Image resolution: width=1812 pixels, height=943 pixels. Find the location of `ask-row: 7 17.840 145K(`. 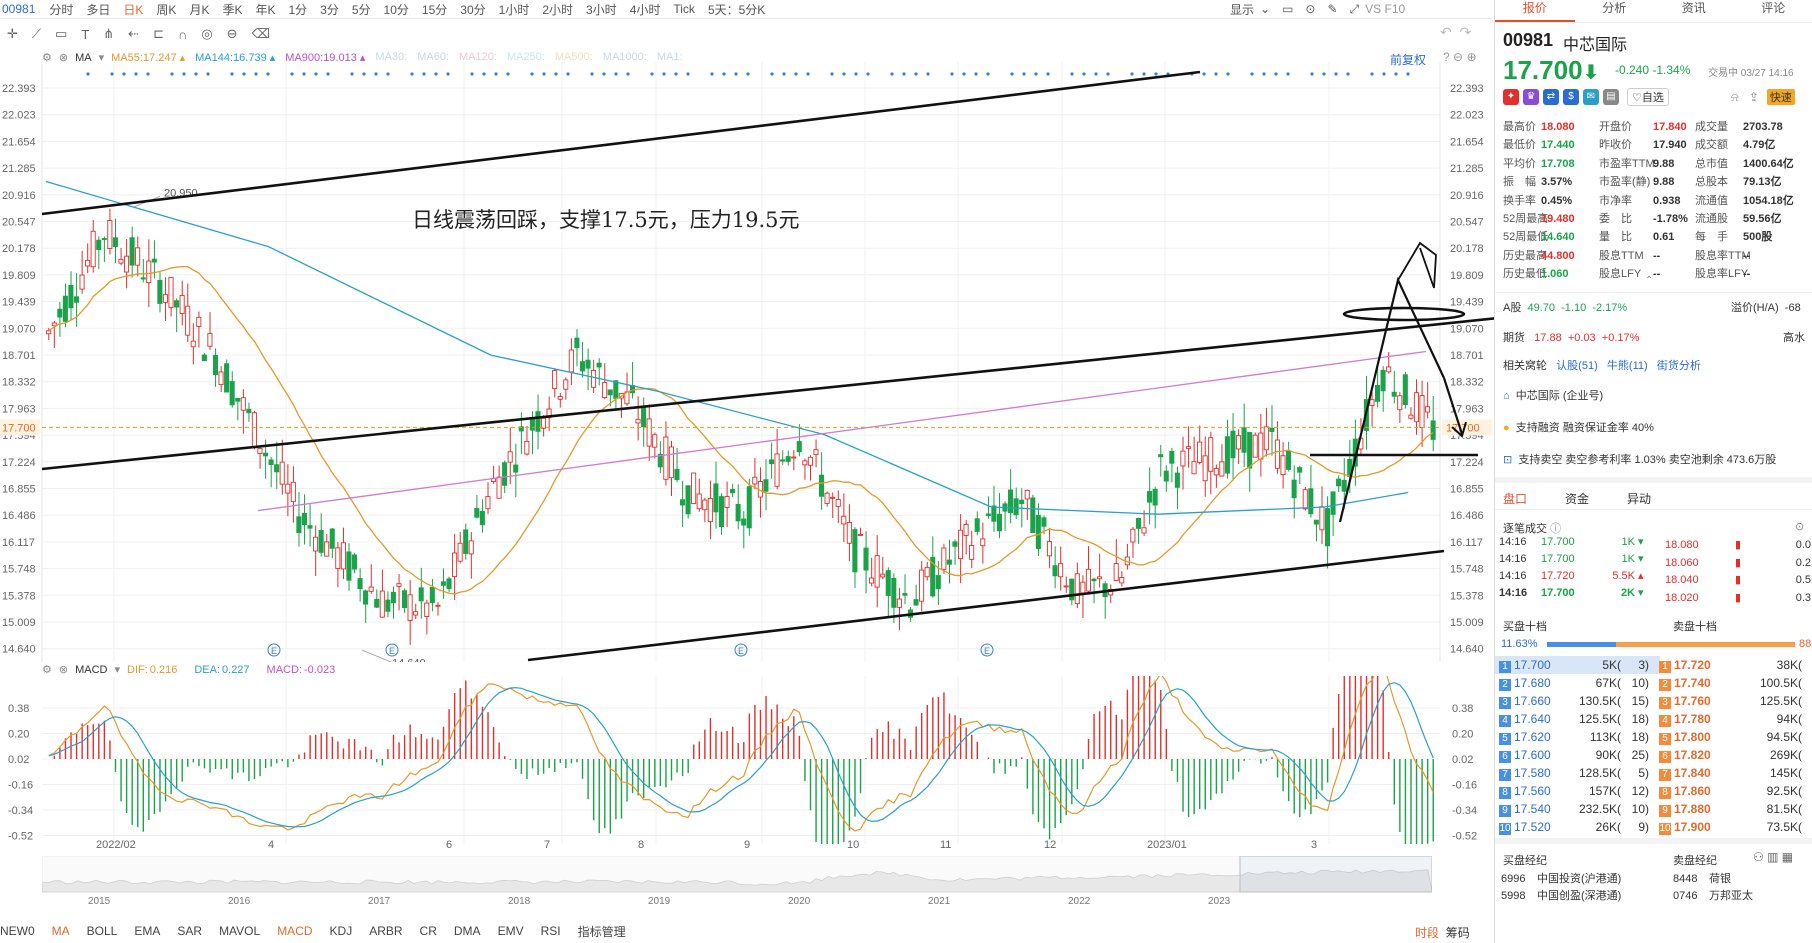

ask-row: 7 17.840 145K( is located at coordinates (1734, 773).